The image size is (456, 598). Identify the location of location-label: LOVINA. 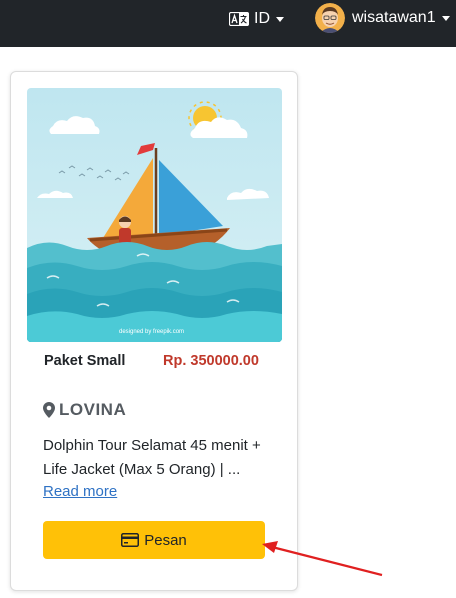
(93, 409).